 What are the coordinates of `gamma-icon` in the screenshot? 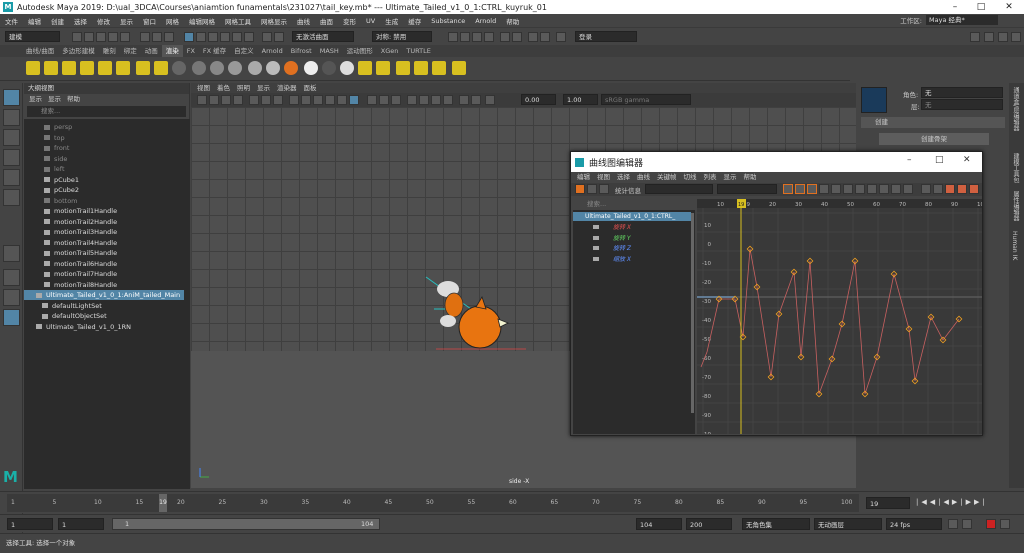 It's located at (490, 100).